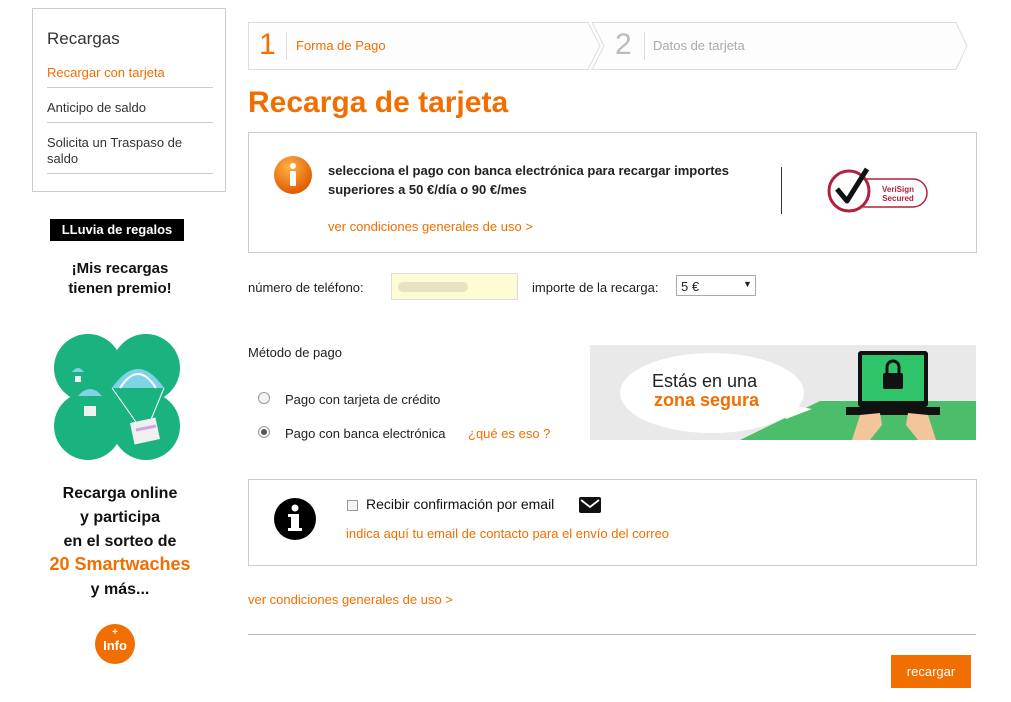 This screenshot has height=702, width=1011. Describe the element at coordinates (117, 230) in the screenshot. I see `promo-badge: LLuvia de regalos` at that location.